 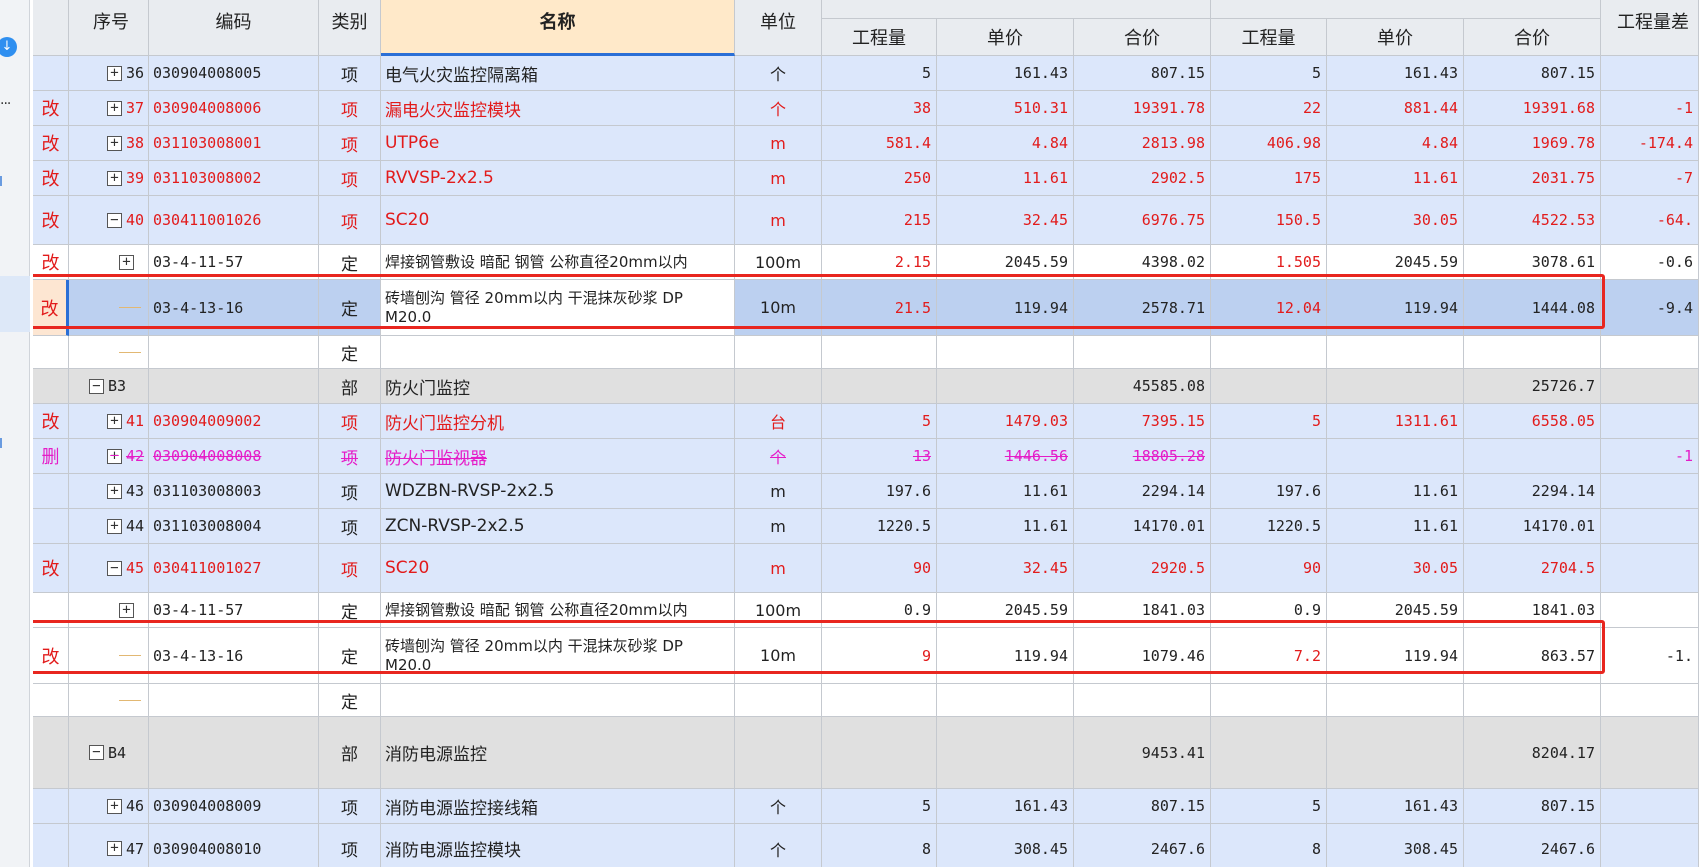 What do you see at coordinates (558, 352) in the screenshot?
I see `cell-name` at bounding box center [558, 352].